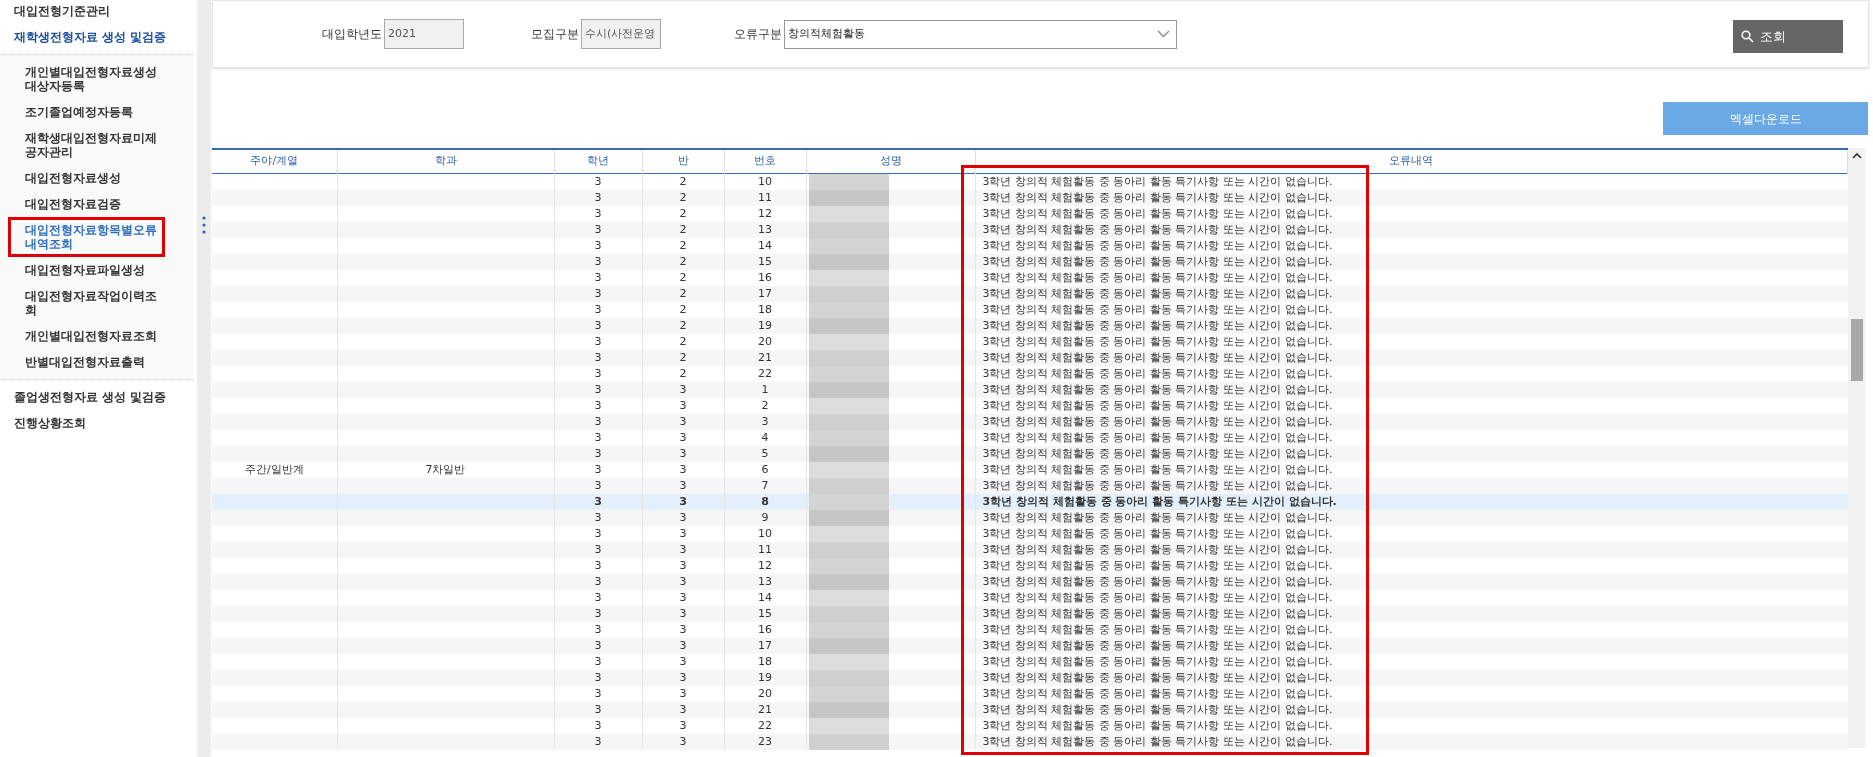 The width and height of the screenshot is (1873, 757). Describe the element at coordinates (96, 145) in the screenshot. I see `submenu-item: 재학생대입전형자료미제공자관리` at that location.